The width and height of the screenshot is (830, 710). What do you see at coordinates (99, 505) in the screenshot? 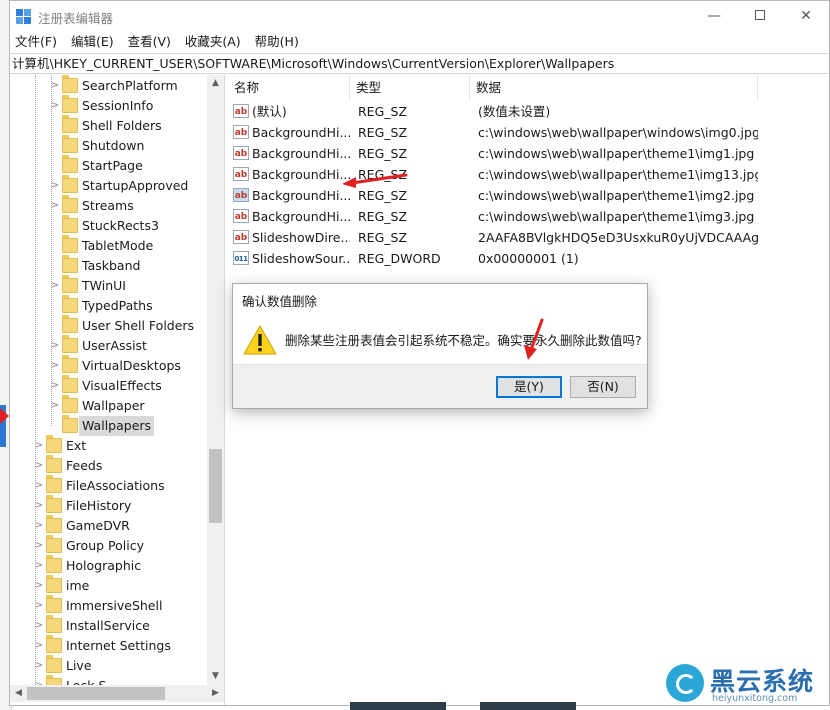
I see `tree-item-label: FileHistory` at bounding box center [99, 505].